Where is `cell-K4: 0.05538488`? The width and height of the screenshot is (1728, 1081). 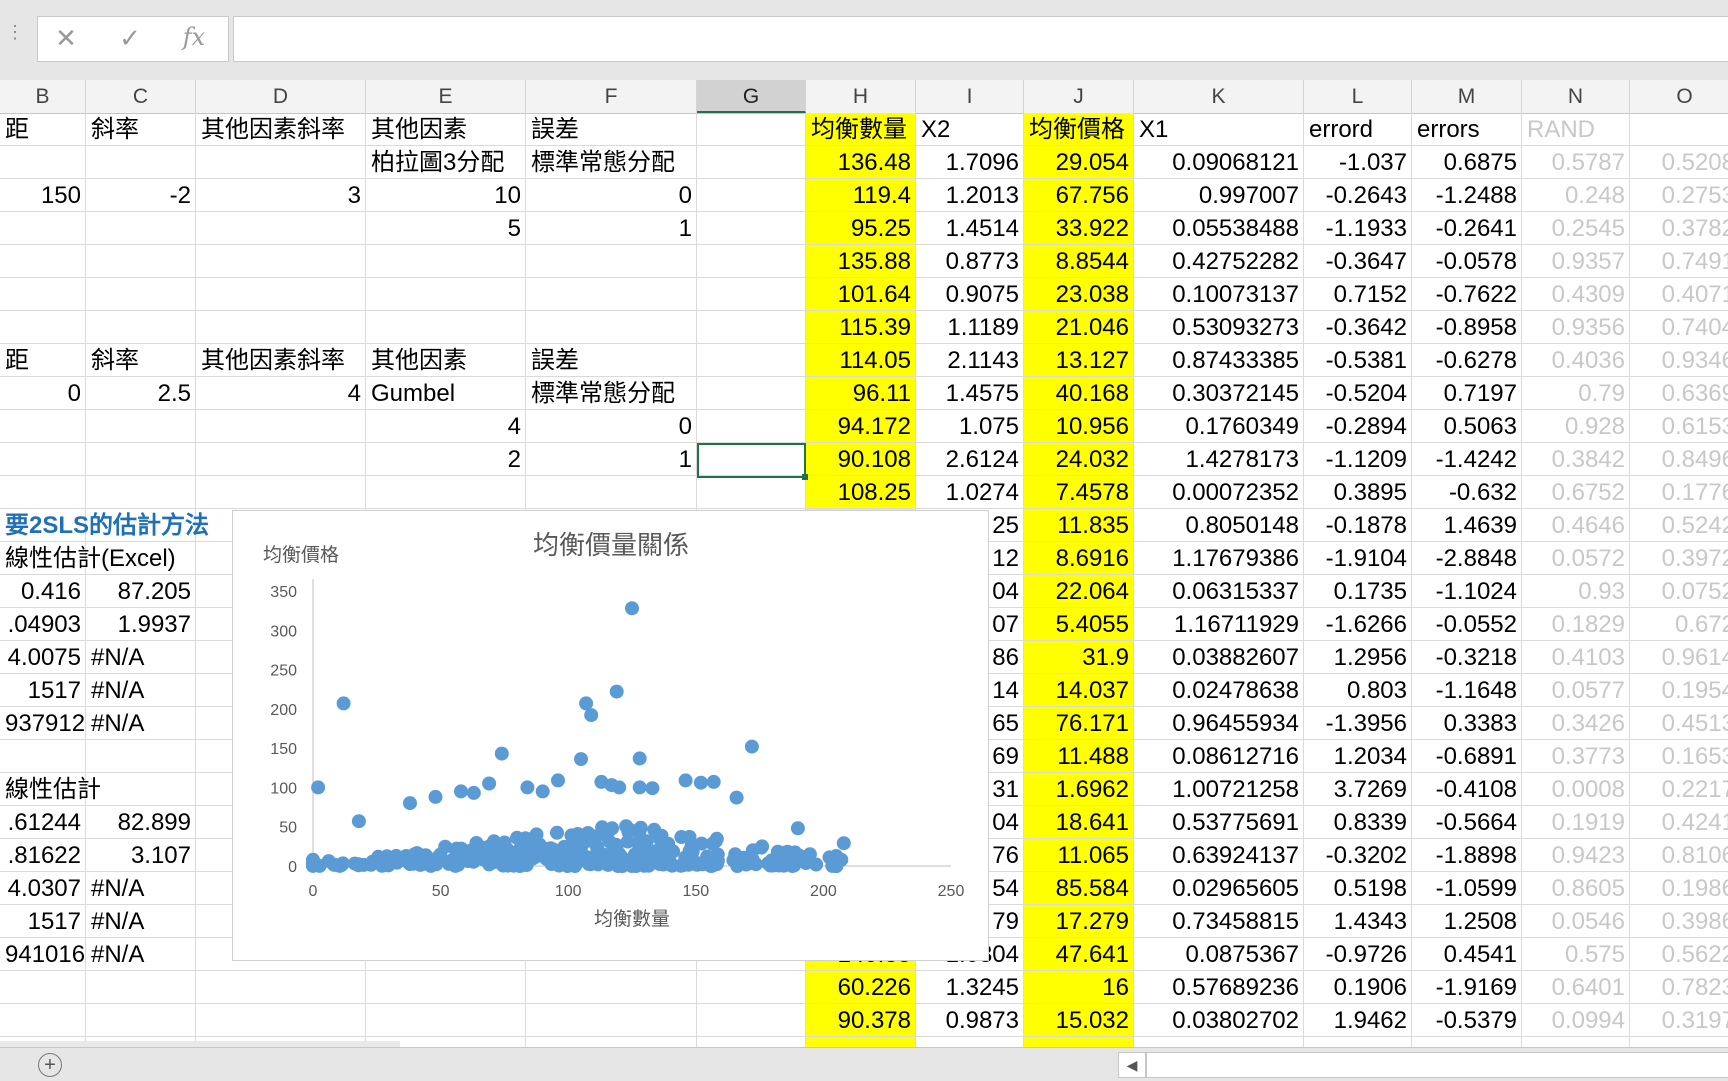
cell-K4: 0.05538488 is located at coordinates (1219, 228).